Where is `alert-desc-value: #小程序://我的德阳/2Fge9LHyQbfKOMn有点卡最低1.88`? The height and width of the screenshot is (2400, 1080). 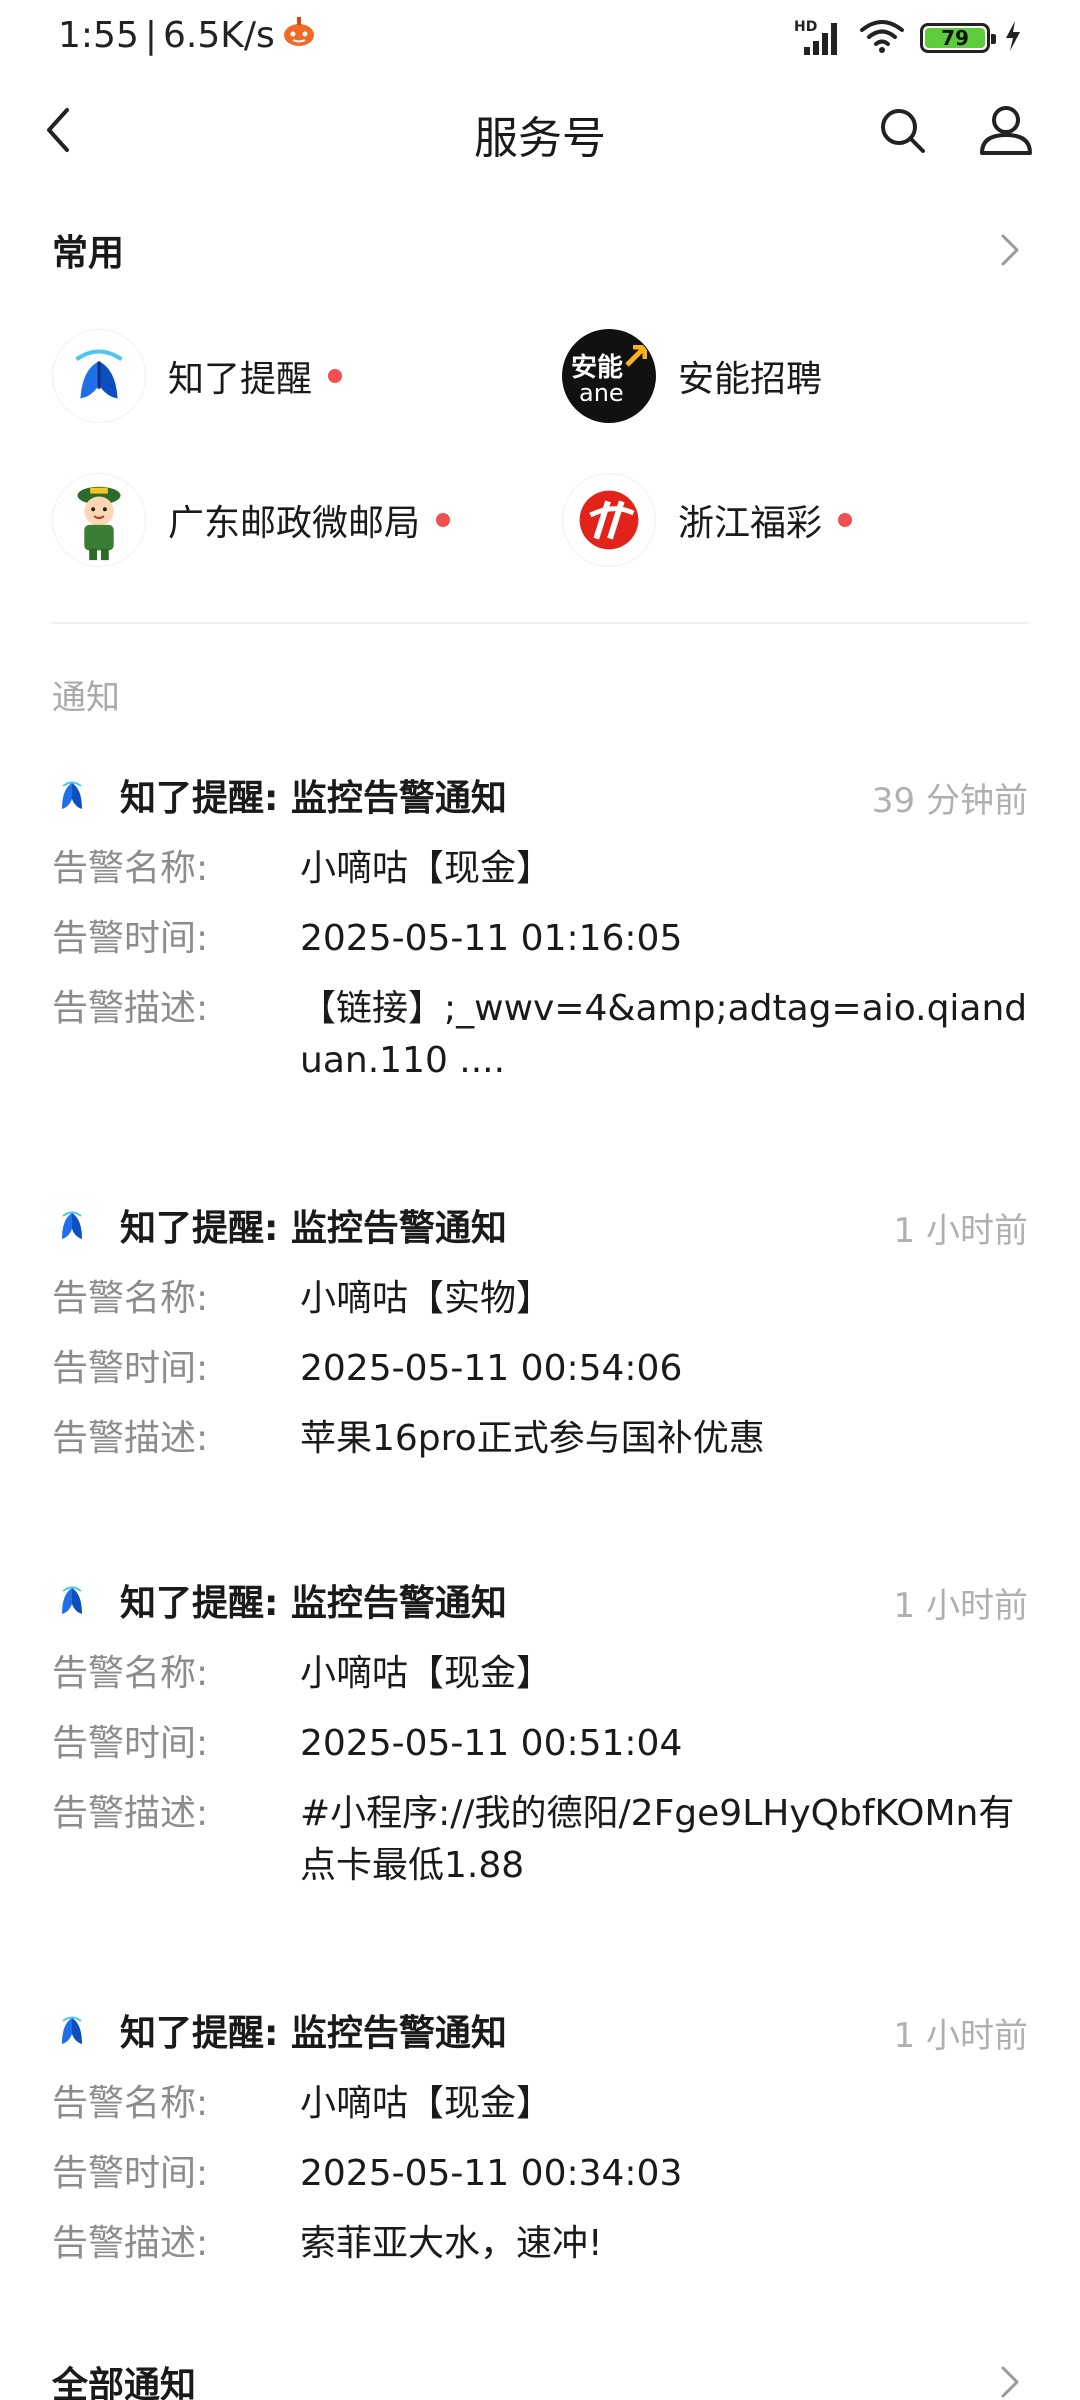
alert-desc-value: #小程序://我的德阳/2Fge9LHyQbfKOMn有点卡最低1.88 is located at coordinates (657, 1839).